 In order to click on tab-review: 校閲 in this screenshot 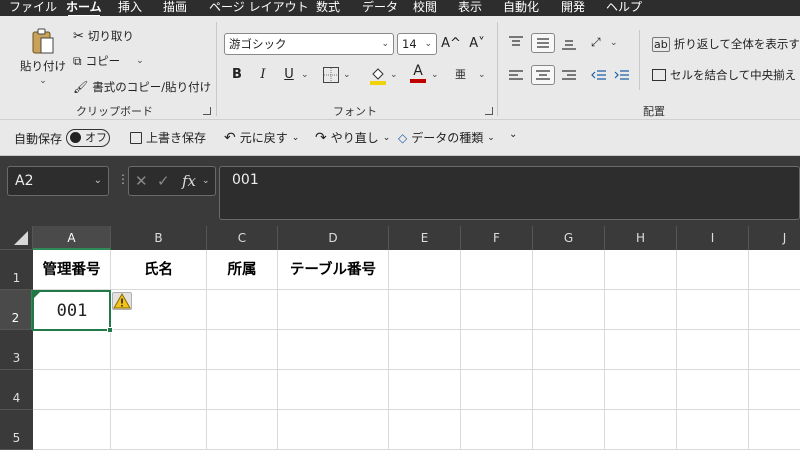, I will do `click(425, 7)`.